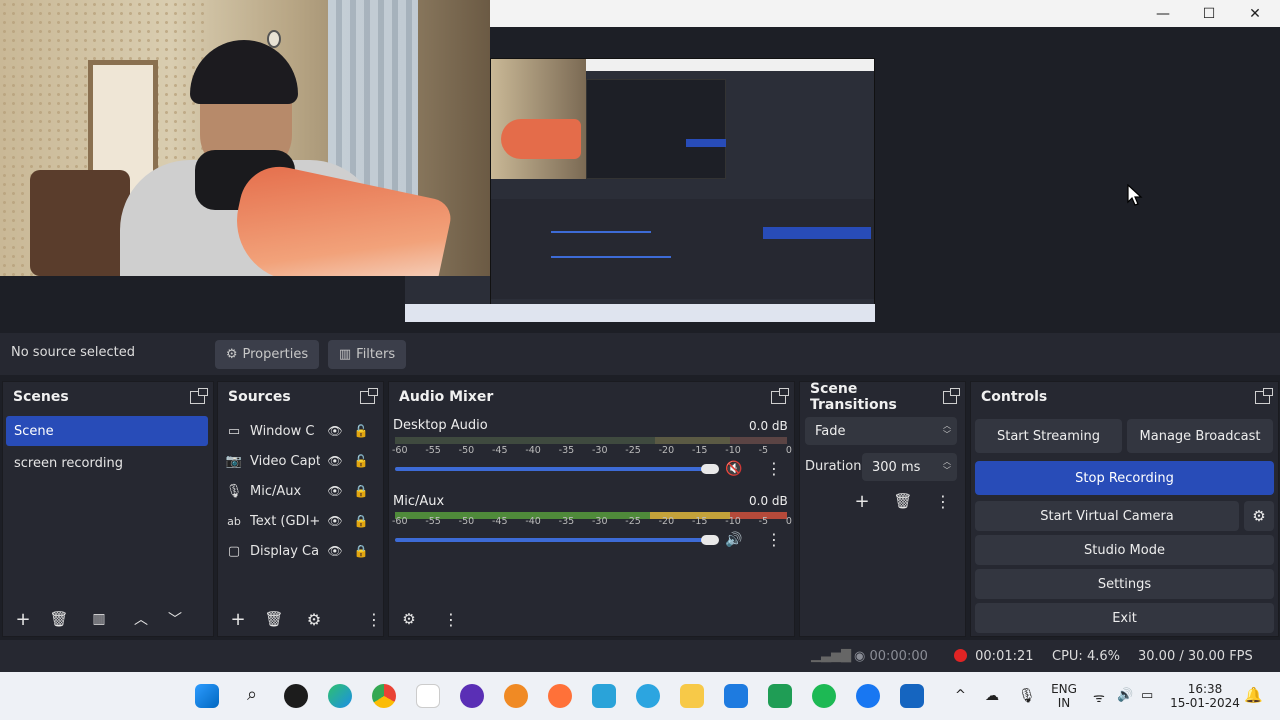 The width and height of the screenshot is (1280, 720). I want to click on move-down-button: ﹀, so click(175, 619).